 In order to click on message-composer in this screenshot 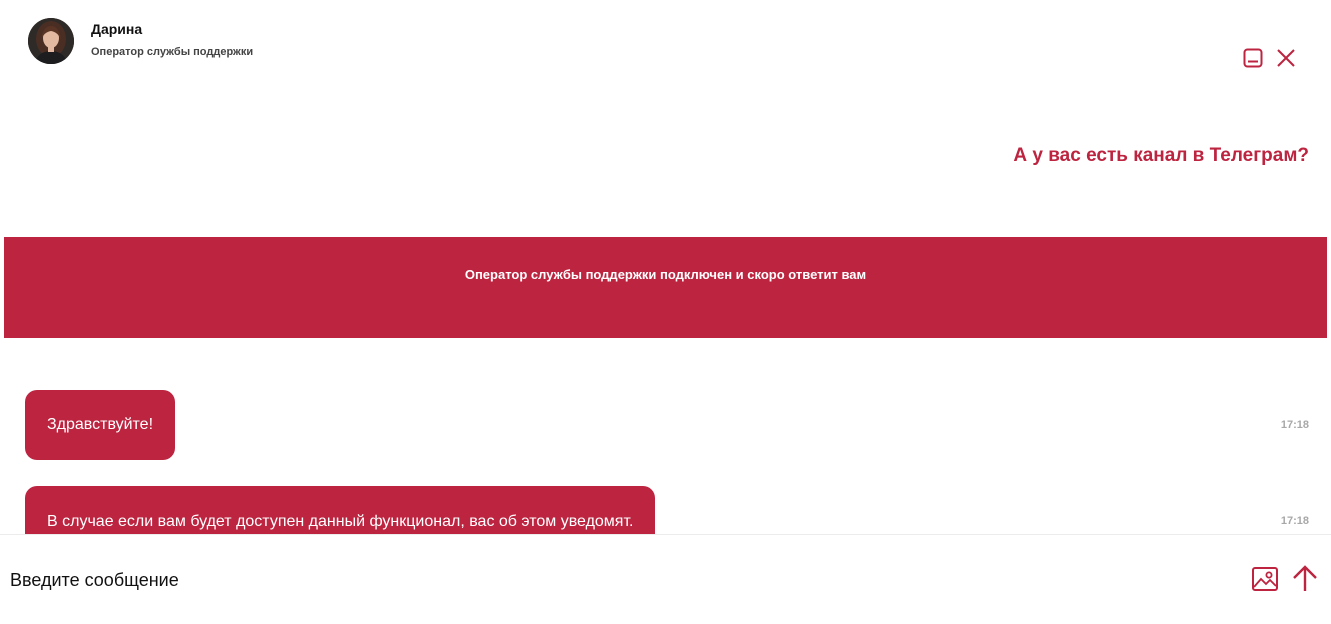, I will do `click(665, 579)`.